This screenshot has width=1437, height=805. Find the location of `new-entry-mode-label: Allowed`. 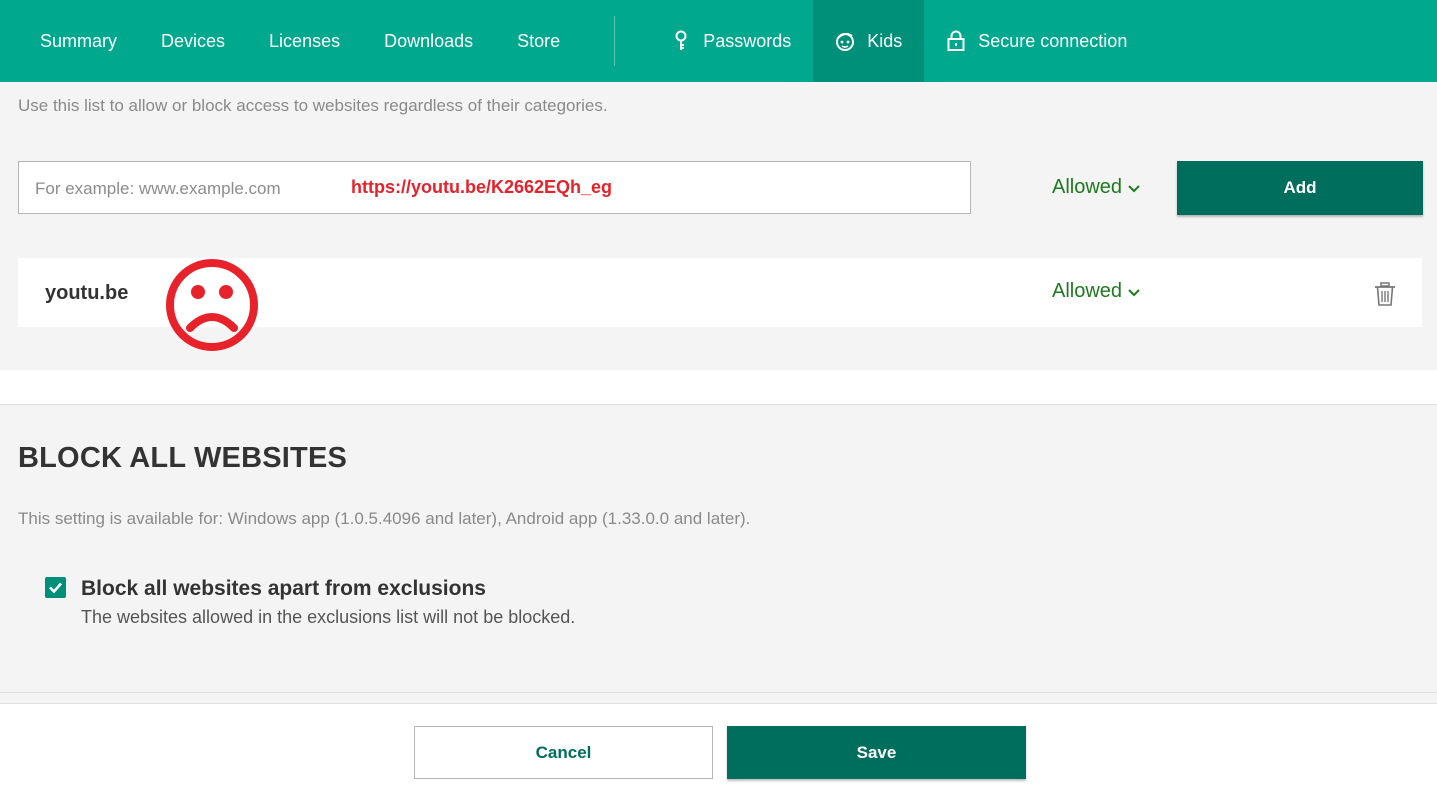

new-entry-mode-label: Allowed is located at coordinates (1087, 187).